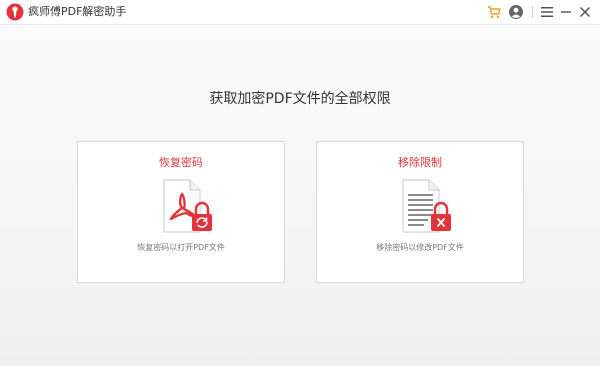 Image resolution: width=600 pixels, height=366 pixels. Describe the element at coordinates (15, 12) in the screenshot. I see `app-logo-icon` at that location.